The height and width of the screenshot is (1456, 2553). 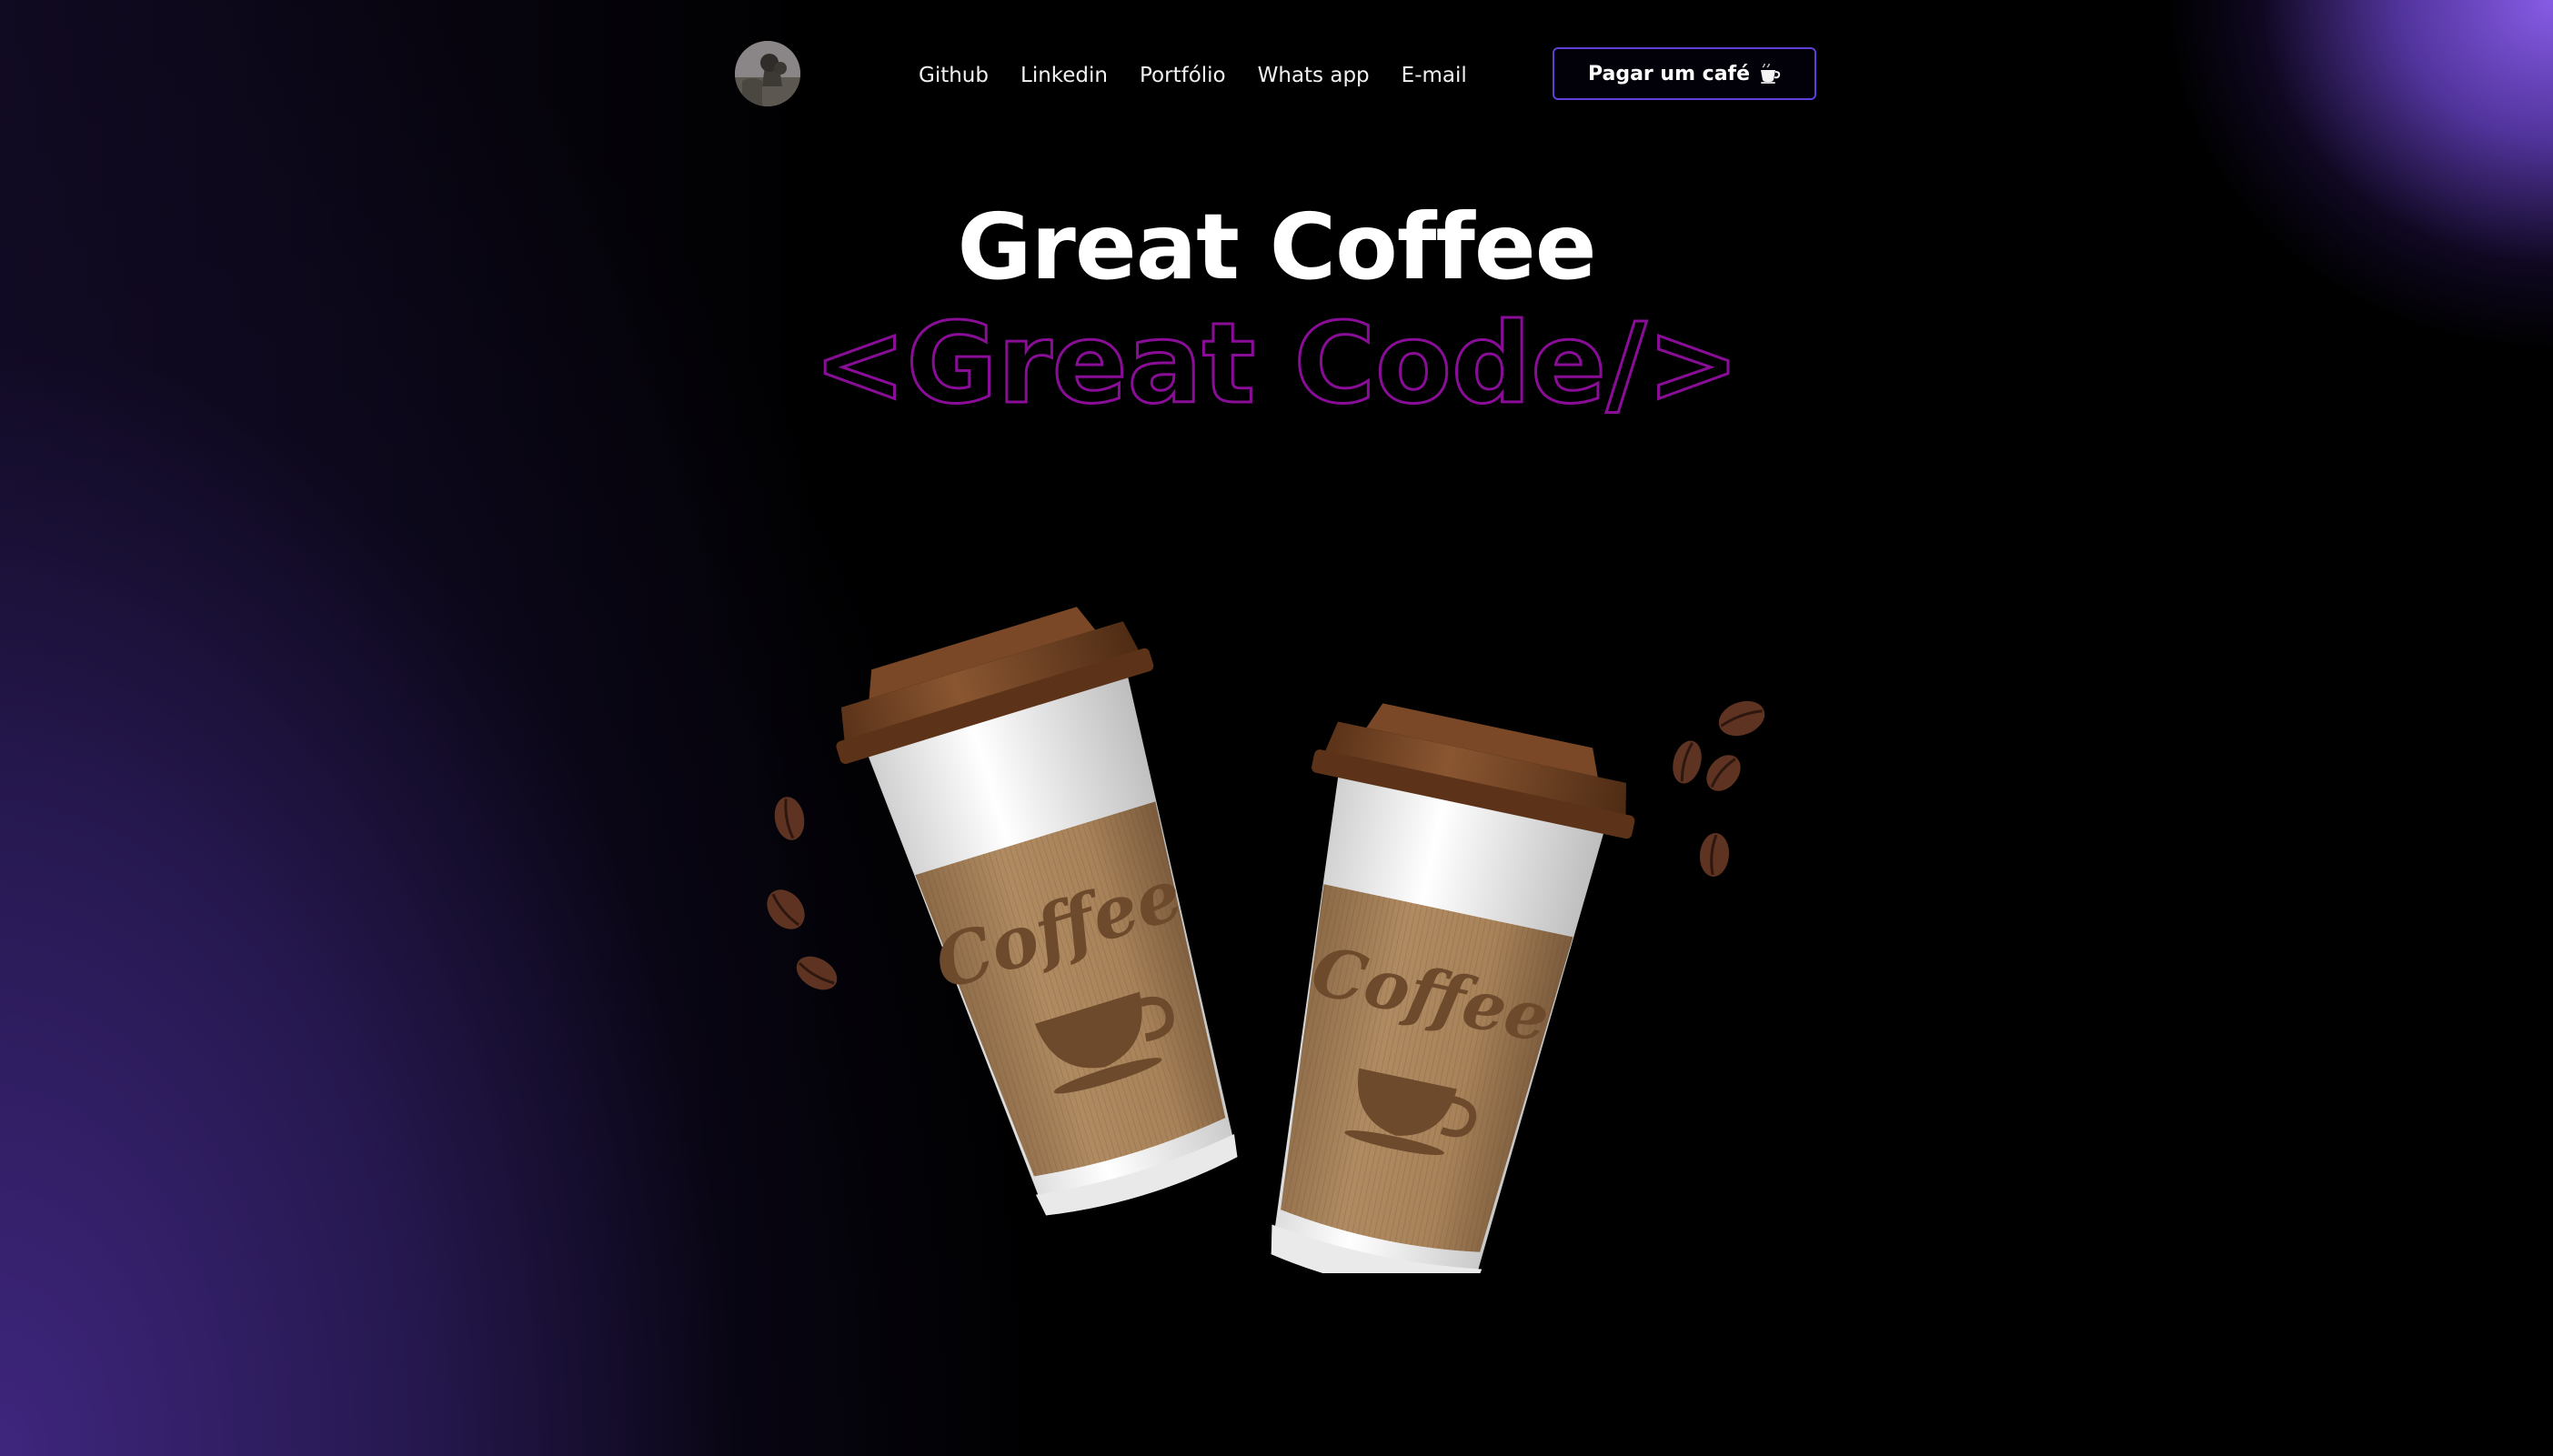 I want to click on avatar, so click(x=768, y=74).